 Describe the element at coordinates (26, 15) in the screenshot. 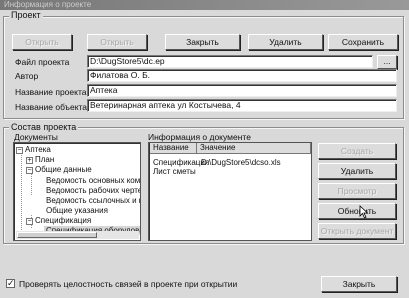

I see `project-group-legend: Проект` at that location.